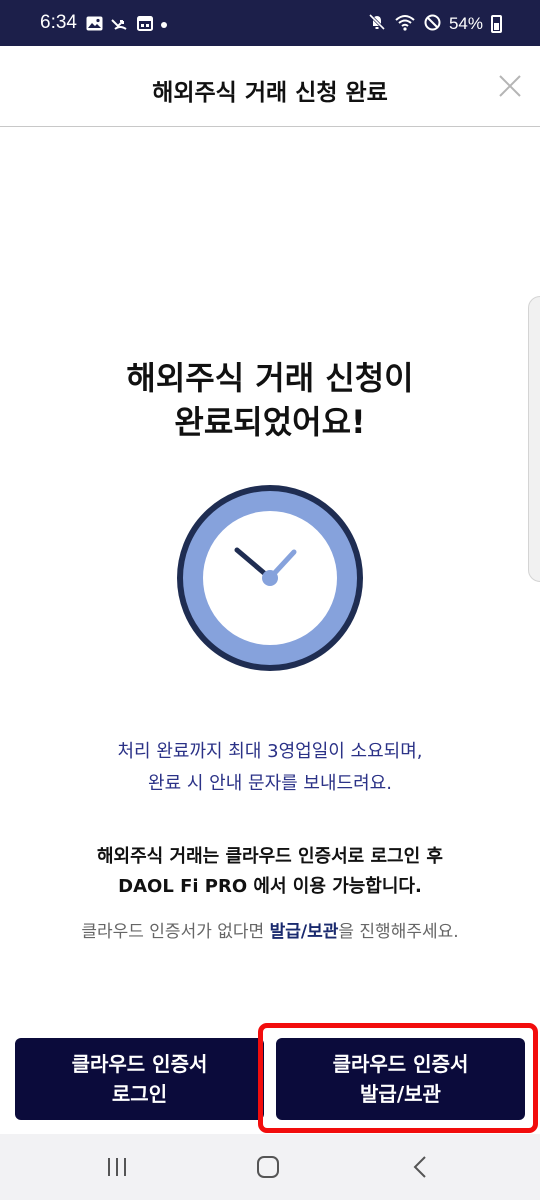  Describe the element at coordinates (405, 24) in the screenshot. I see `wifi-icon` at that location.